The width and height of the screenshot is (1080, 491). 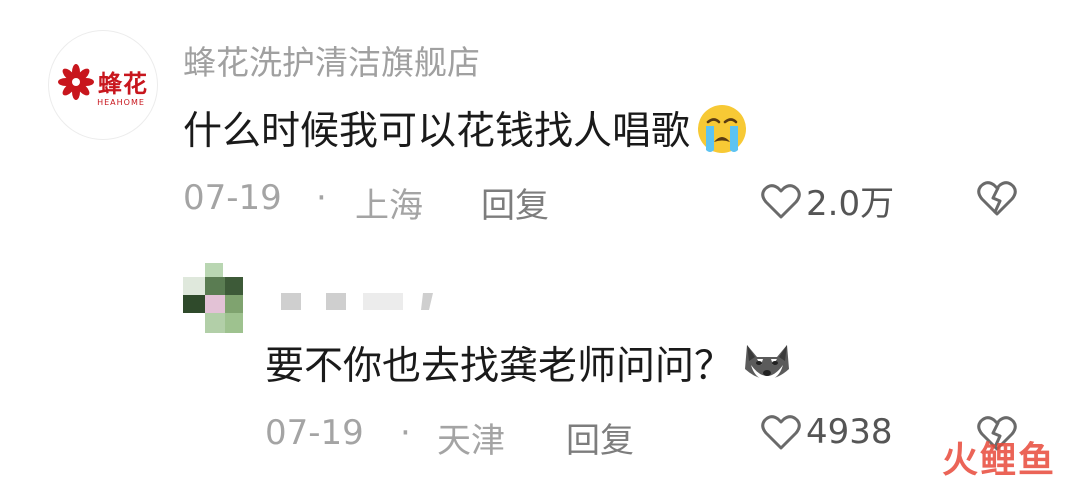 What do you see at coordinates (389, 206) in the screenshot?
I see `comment-location: 上海` at bounding box center [389, 206].